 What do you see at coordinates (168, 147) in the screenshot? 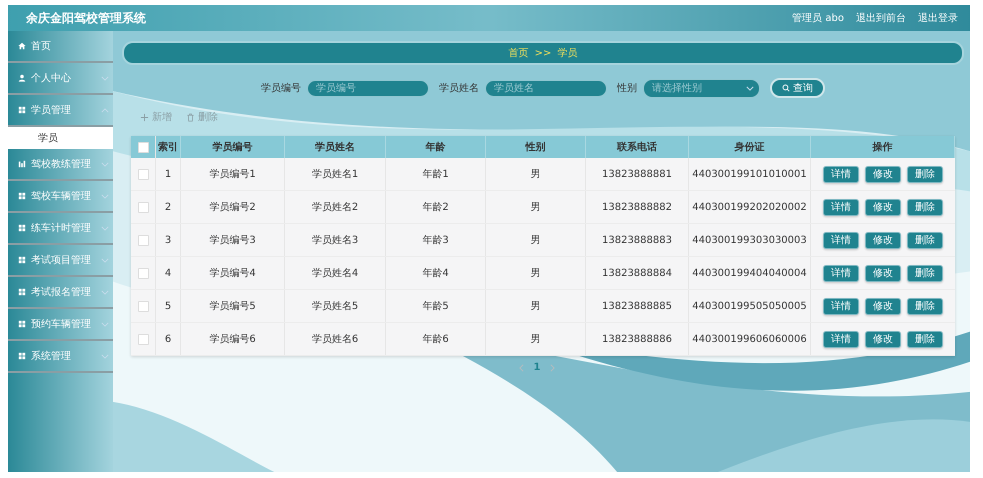
I see `column-header: 索引` at bounding box center [168, 147].